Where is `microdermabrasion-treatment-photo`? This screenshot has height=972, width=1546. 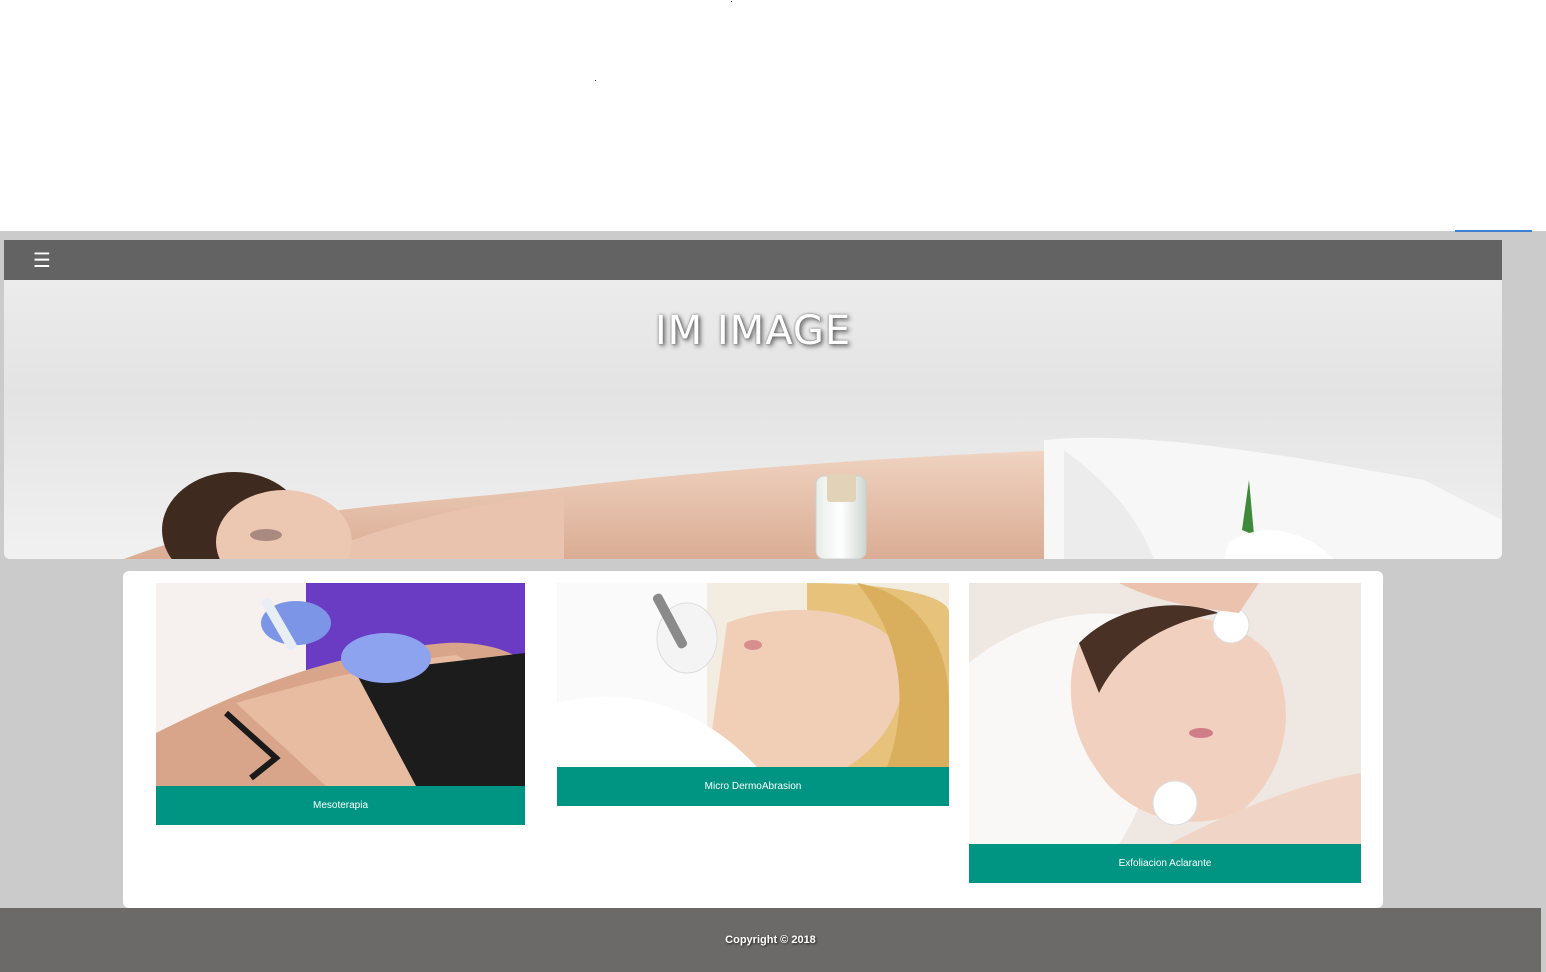
microdermabrasion-treatment-photo is located at coordinates (753, 675).